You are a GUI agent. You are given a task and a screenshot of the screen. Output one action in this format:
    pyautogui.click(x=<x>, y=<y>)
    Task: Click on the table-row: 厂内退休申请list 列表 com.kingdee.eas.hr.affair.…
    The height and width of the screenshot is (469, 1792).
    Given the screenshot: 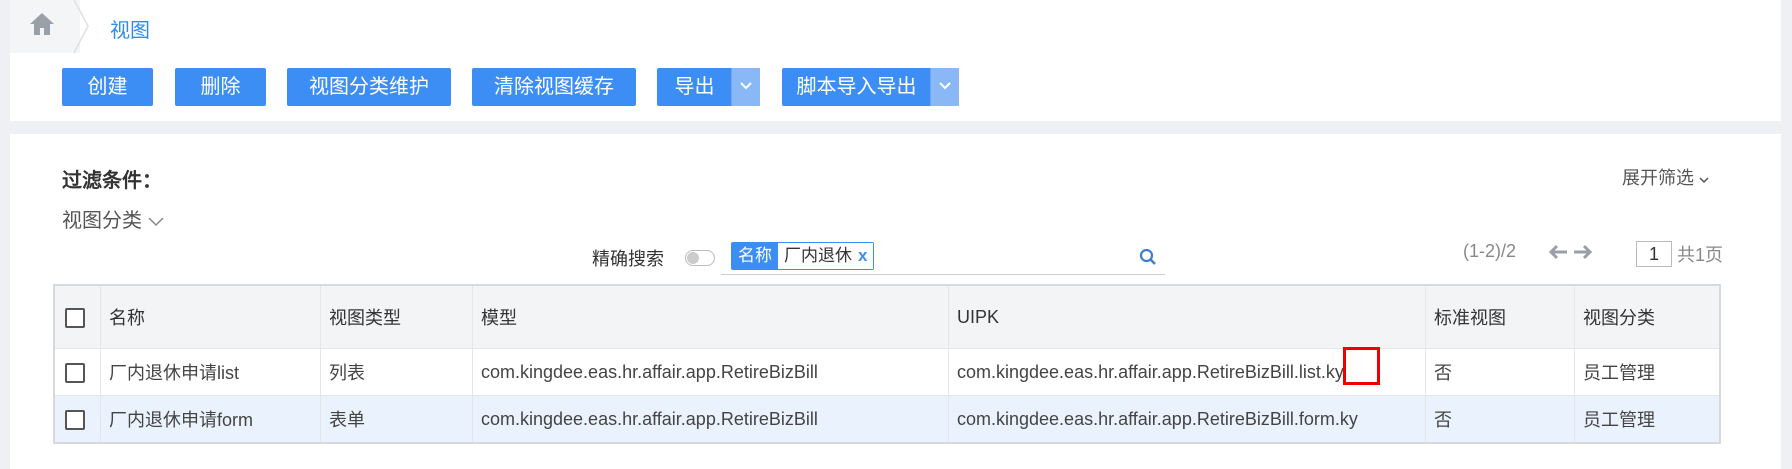 What is the action you would take?
    pyautogui.click(x=887, y=372)
    